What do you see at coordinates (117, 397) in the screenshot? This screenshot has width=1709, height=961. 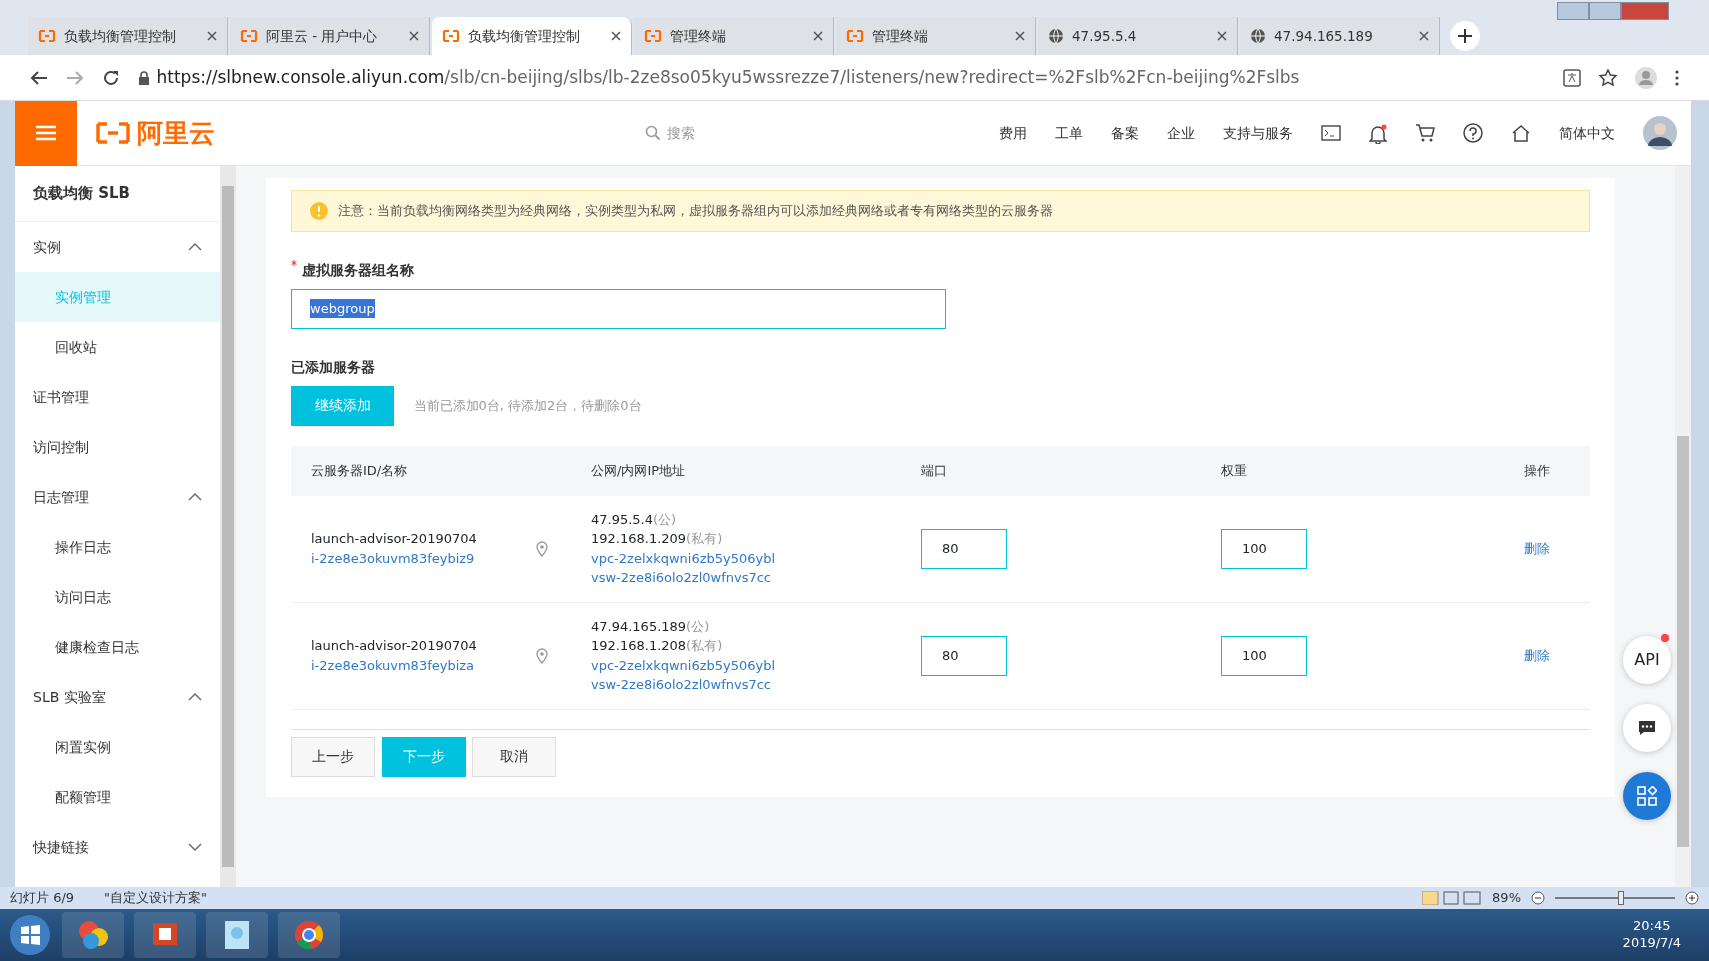 I see `sidebar-item: 证书管理` at bounding box center [117, 397].